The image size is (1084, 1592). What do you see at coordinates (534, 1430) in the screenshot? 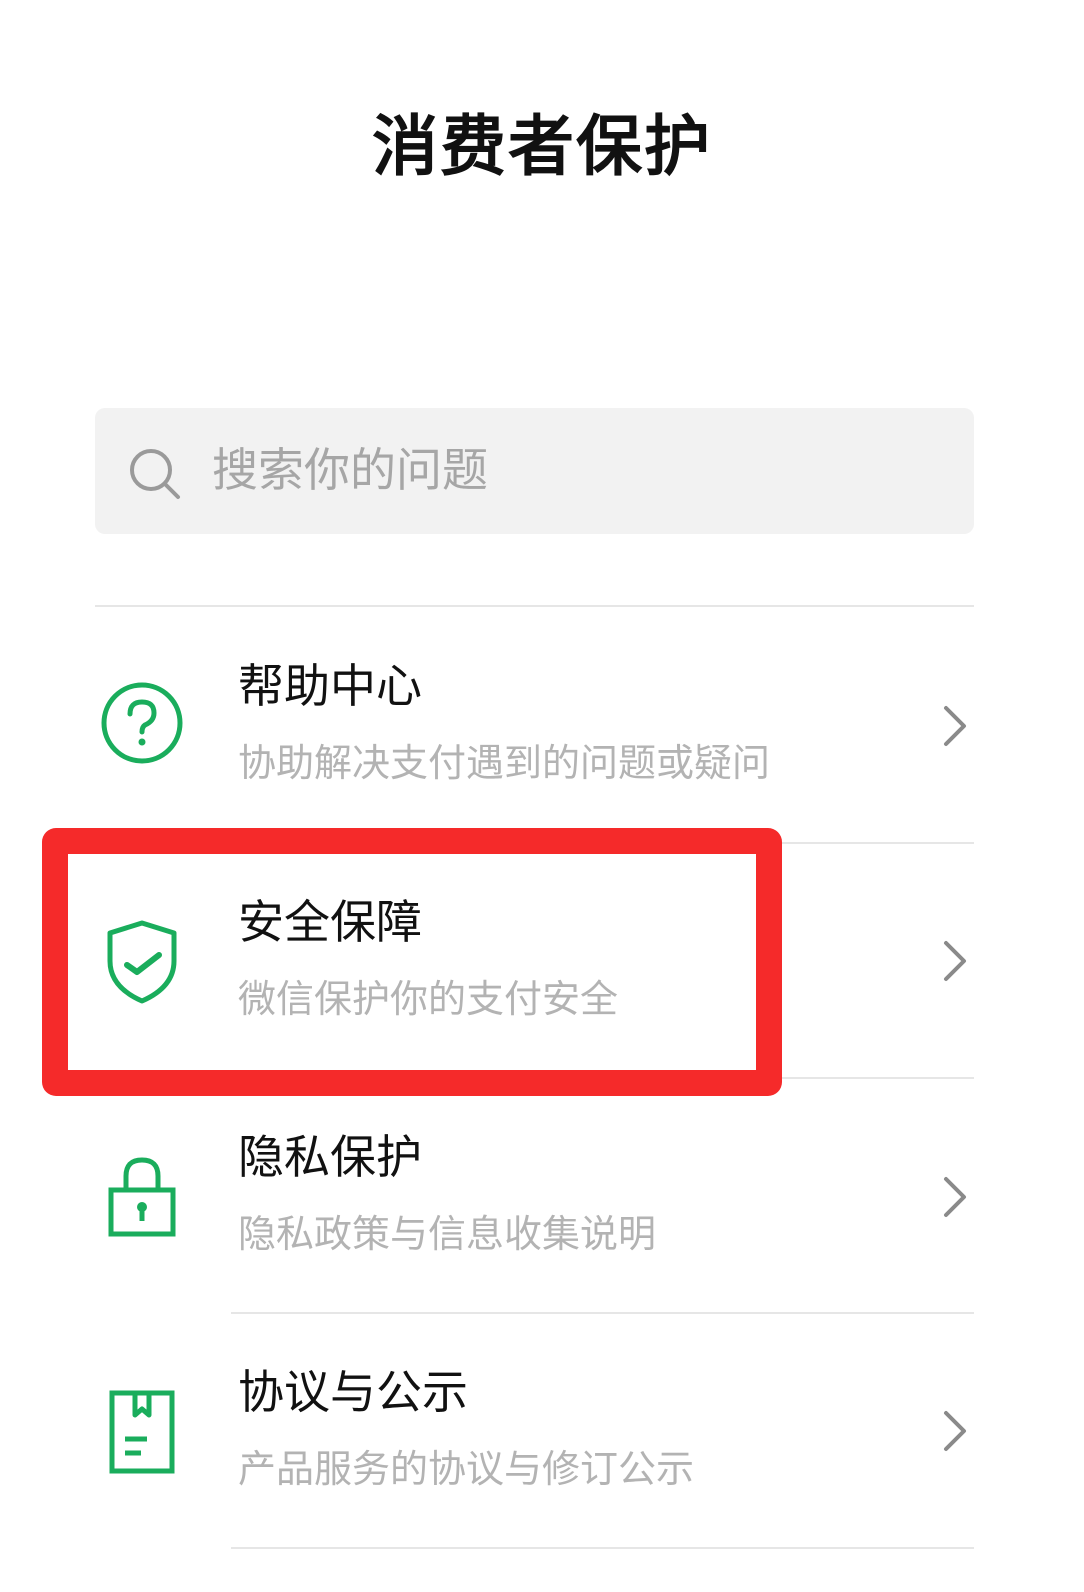
I see `list-item-agreements: 协议与公示 产品服务的协议与修订公示` at bounding box center [534, 1430].